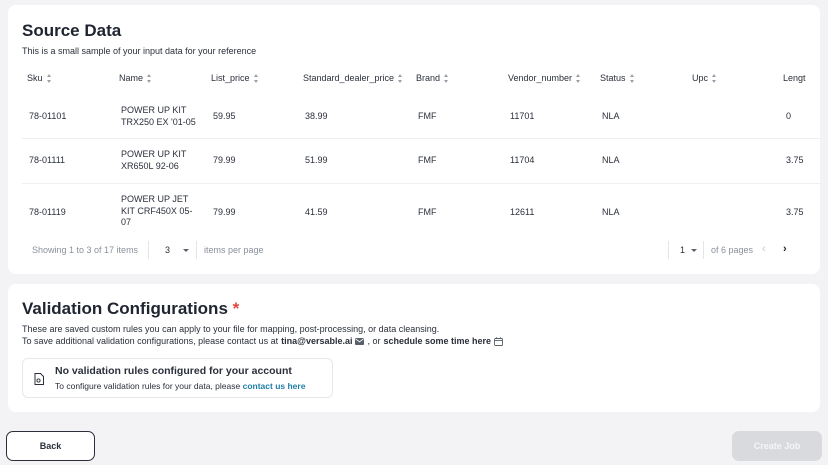  I want to click on source-data-title: Source Data, so click(72, 30).